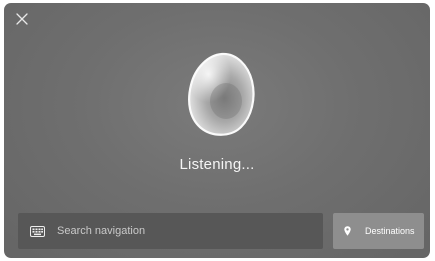  I want to click on close-icon, so click(22, 19).